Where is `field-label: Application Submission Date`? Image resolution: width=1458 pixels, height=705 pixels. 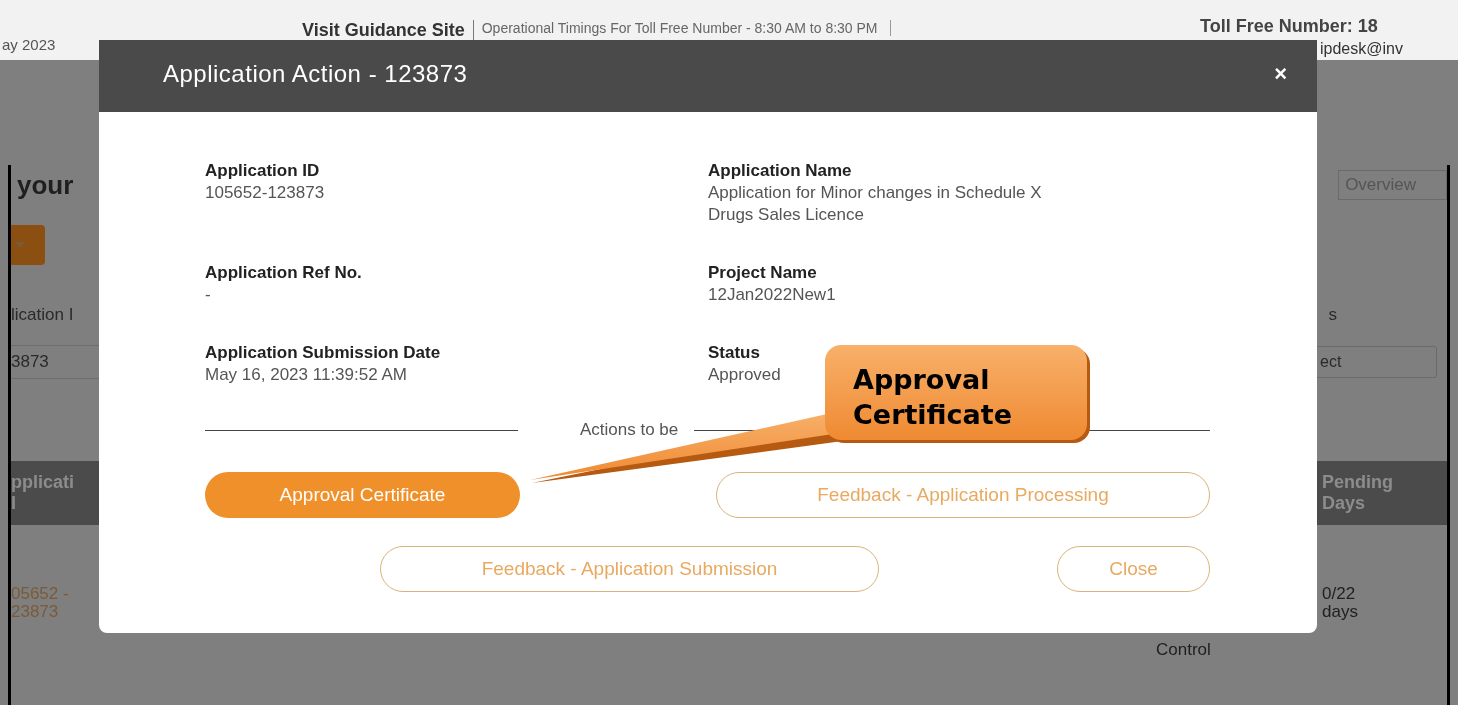 field-label: Application Submission Date is located at coordinates (323, 353).